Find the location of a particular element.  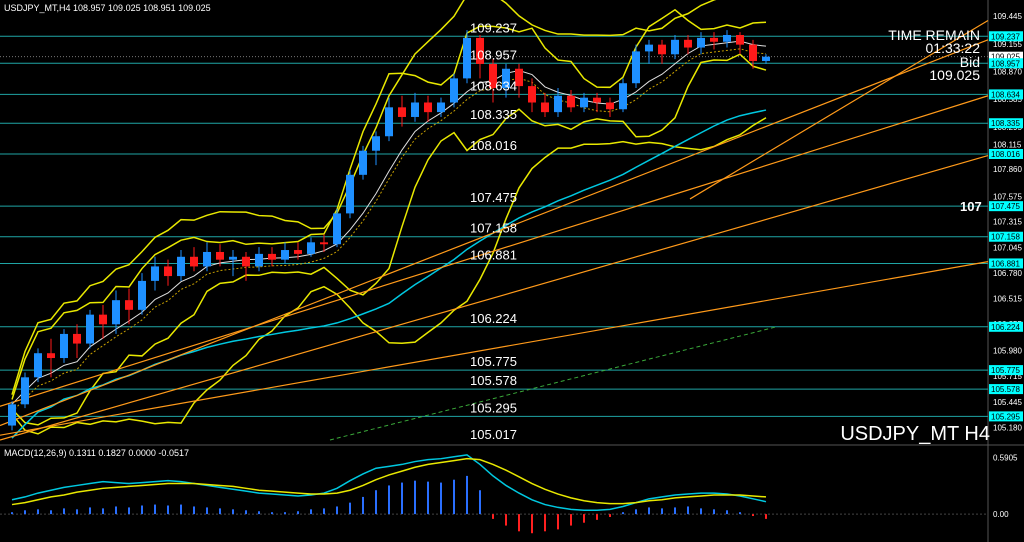

level-label: 107.475 is located at coordinates (493, 197).